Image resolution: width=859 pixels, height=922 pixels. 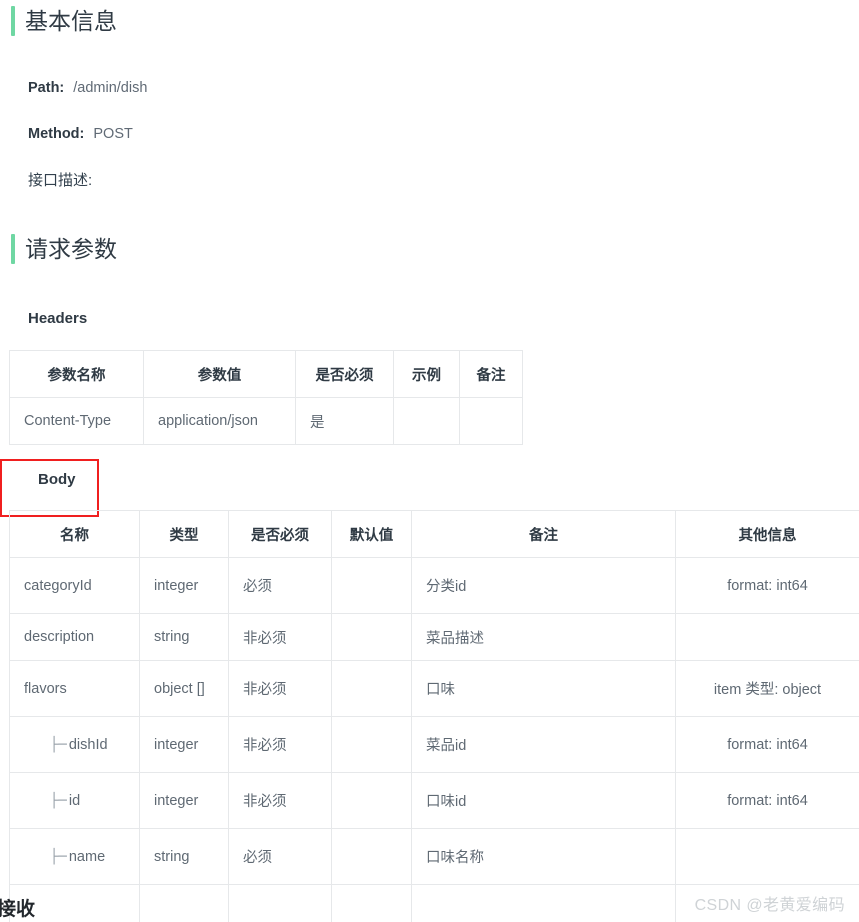 I want to click on cell-type, so click(x=184, y=903).